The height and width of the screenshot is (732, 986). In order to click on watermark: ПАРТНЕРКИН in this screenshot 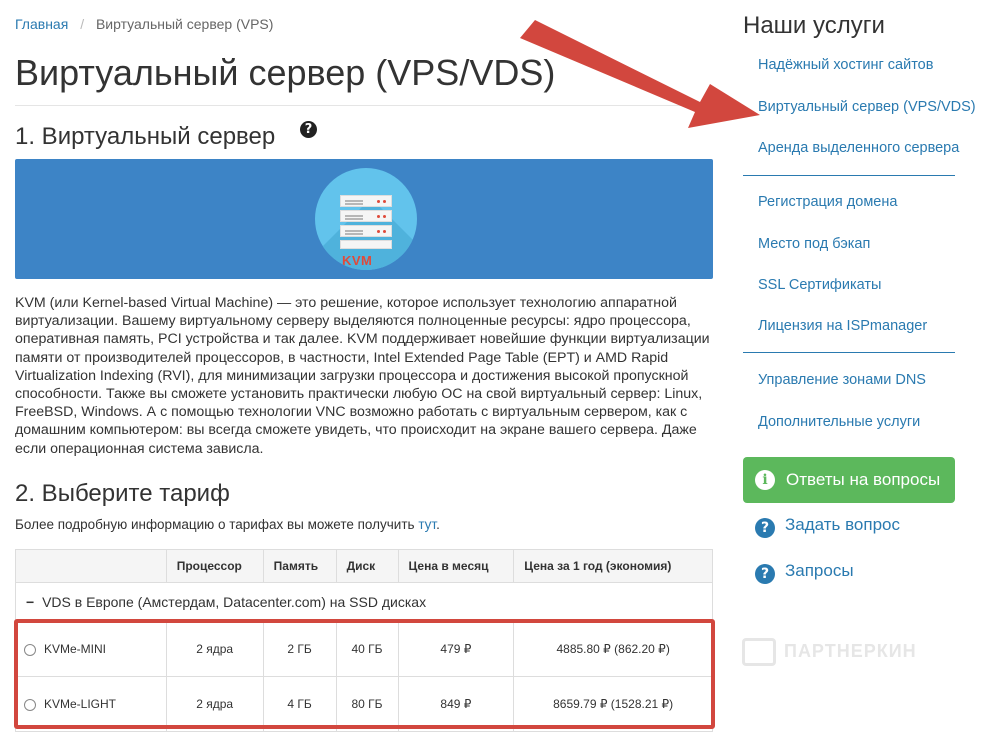, I will do `click(829, 652)`.